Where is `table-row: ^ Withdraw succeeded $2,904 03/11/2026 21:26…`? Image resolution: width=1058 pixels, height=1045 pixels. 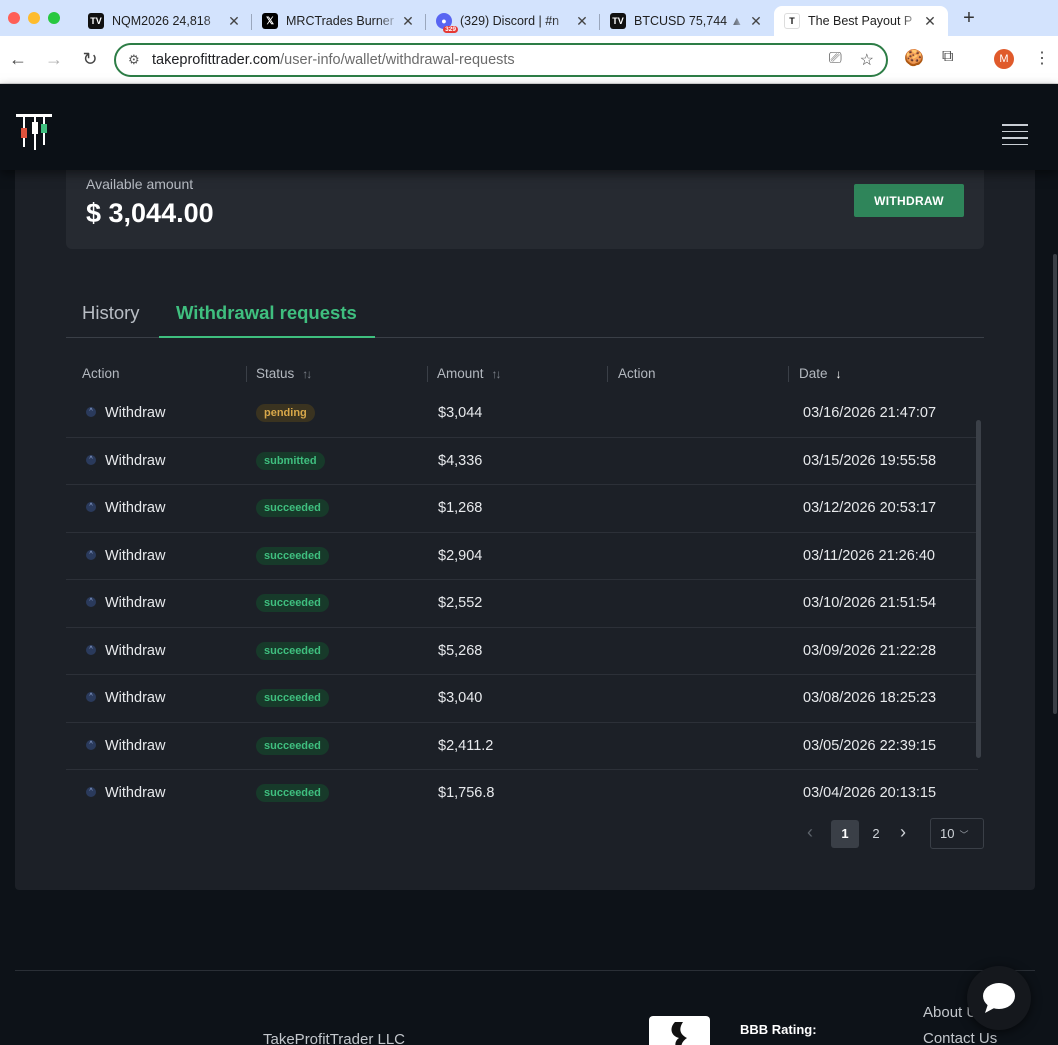
table-row: ^ Withdraw succeeded $2,904 03/11/2026 21:26… is located at coordinates (522, 556).